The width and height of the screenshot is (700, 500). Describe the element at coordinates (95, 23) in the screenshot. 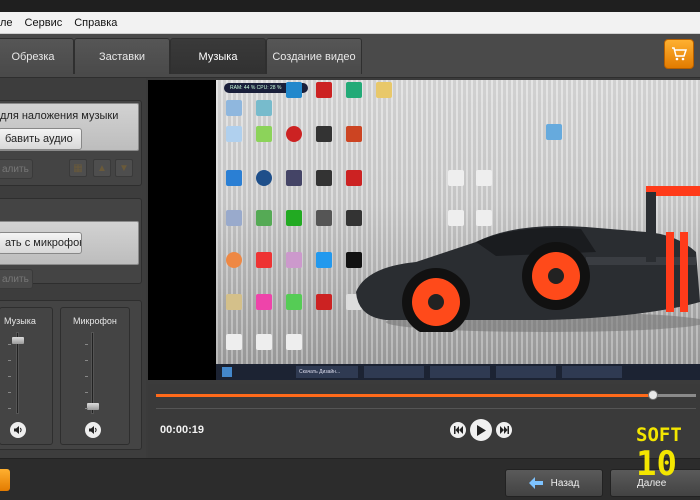

I see `menu-help: Справка` at that location.